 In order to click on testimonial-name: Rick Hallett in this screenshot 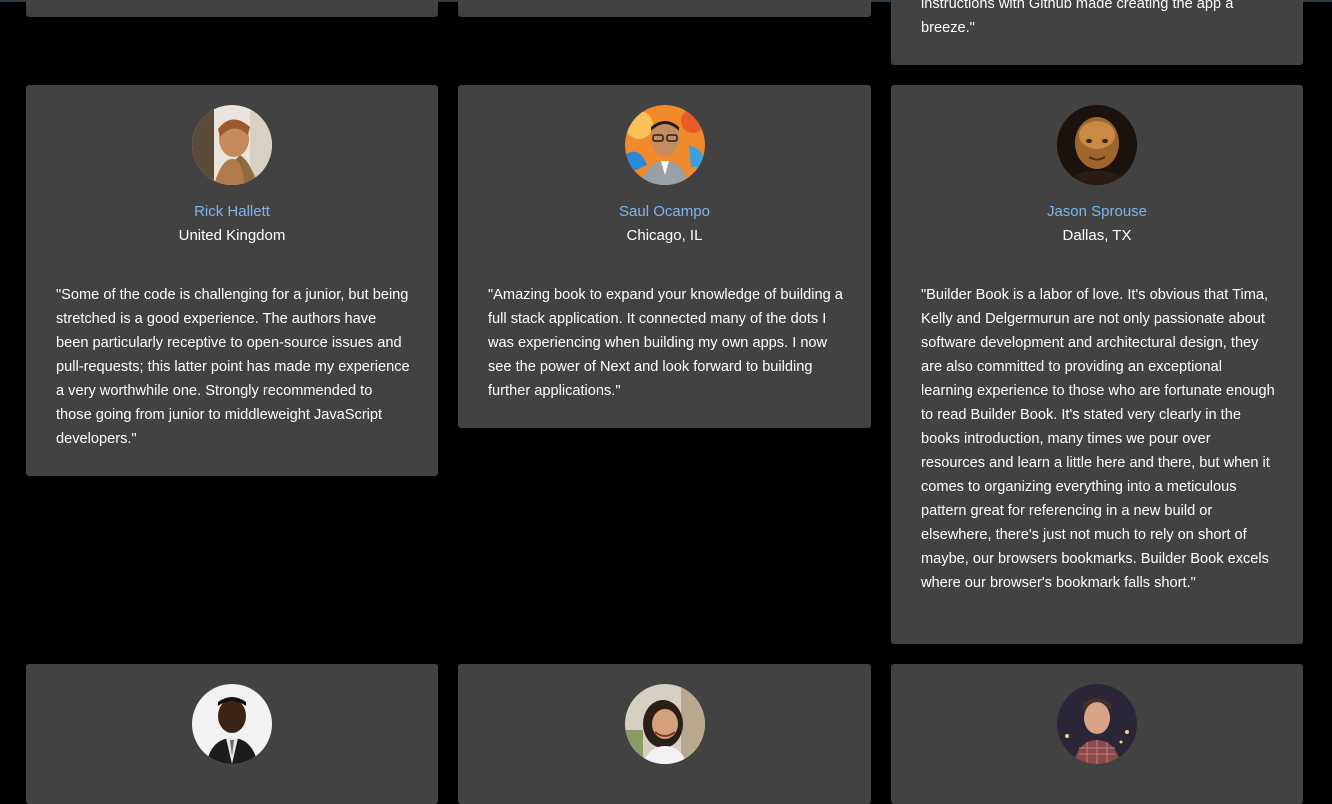, I will do `click(232, 211)`.